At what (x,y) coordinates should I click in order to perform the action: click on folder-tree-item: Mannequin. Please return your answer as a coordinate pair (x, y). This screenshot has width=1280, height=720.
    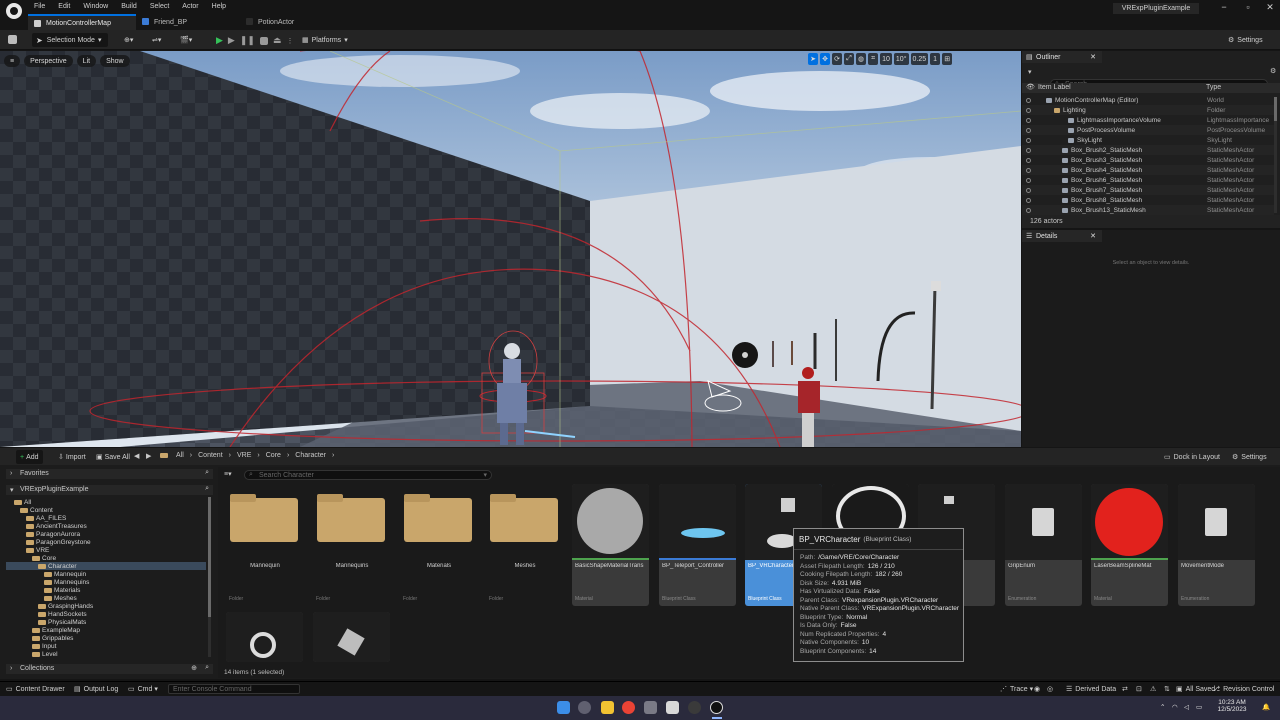
    Looking at the image, I should click on (106, 574).